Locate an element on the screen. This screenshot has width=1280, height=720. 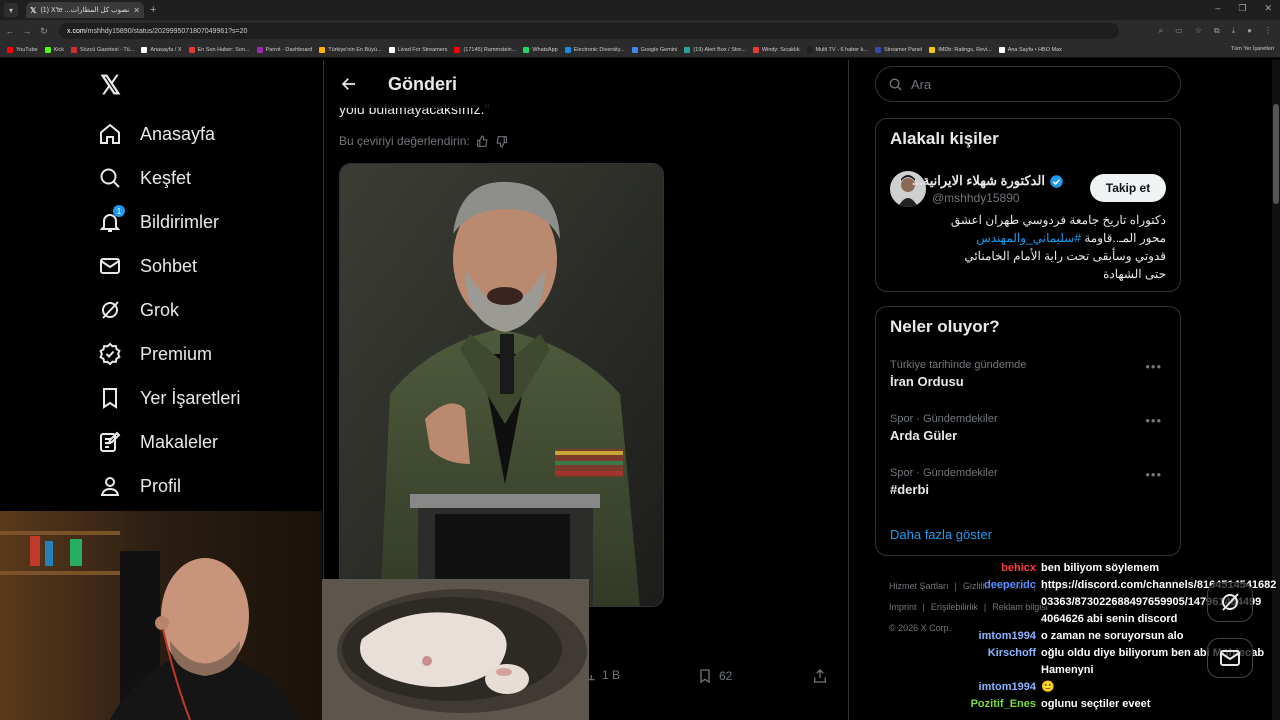
forward-nav-icon: → is located at coordinates (27, 31).